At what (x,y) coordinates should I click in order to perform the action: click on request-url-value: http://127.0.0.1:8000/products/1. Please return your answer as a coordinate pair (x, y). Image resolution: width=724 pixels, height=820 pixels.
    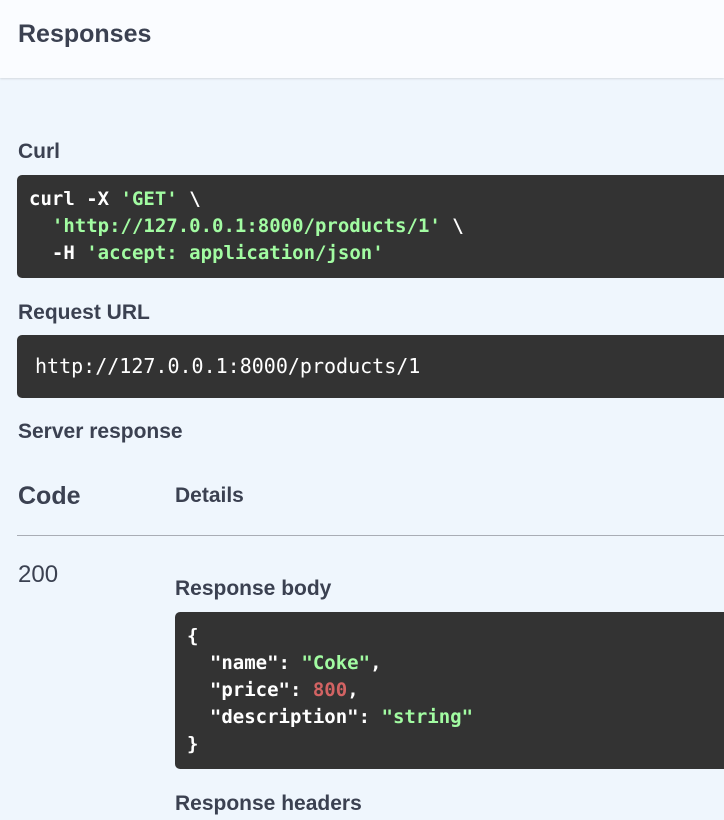
    Looking at the image, I should click on (370, 366).